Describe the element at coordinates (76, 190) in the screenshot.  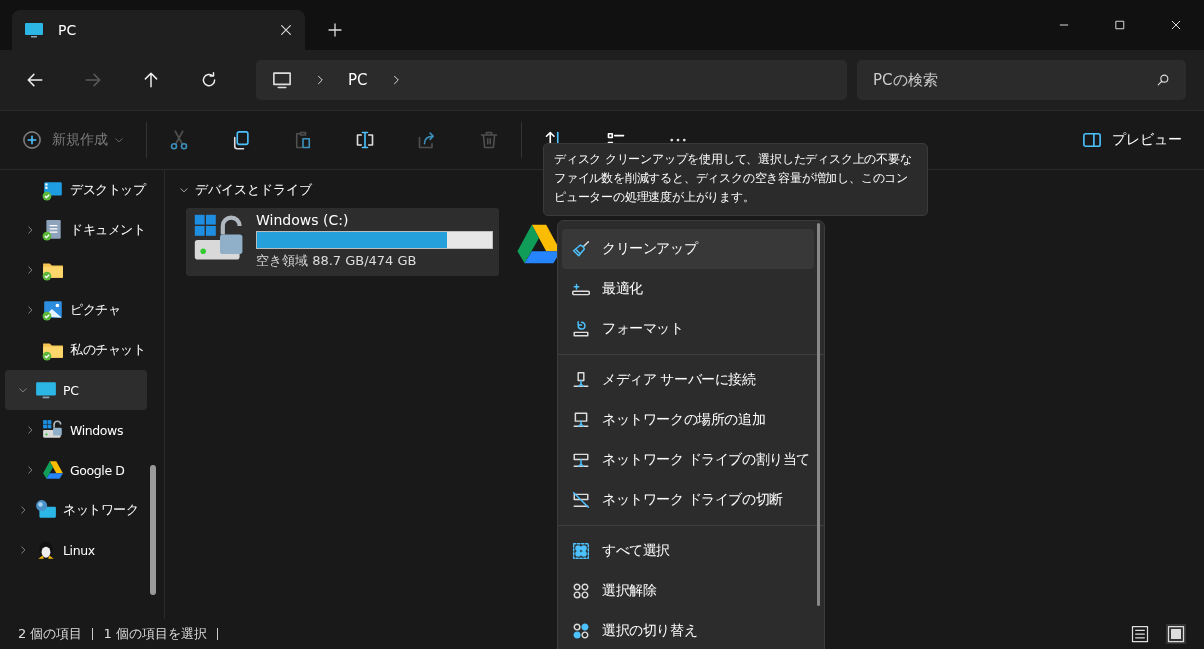
I see `sidebar-item: デスクトップ` at that location.